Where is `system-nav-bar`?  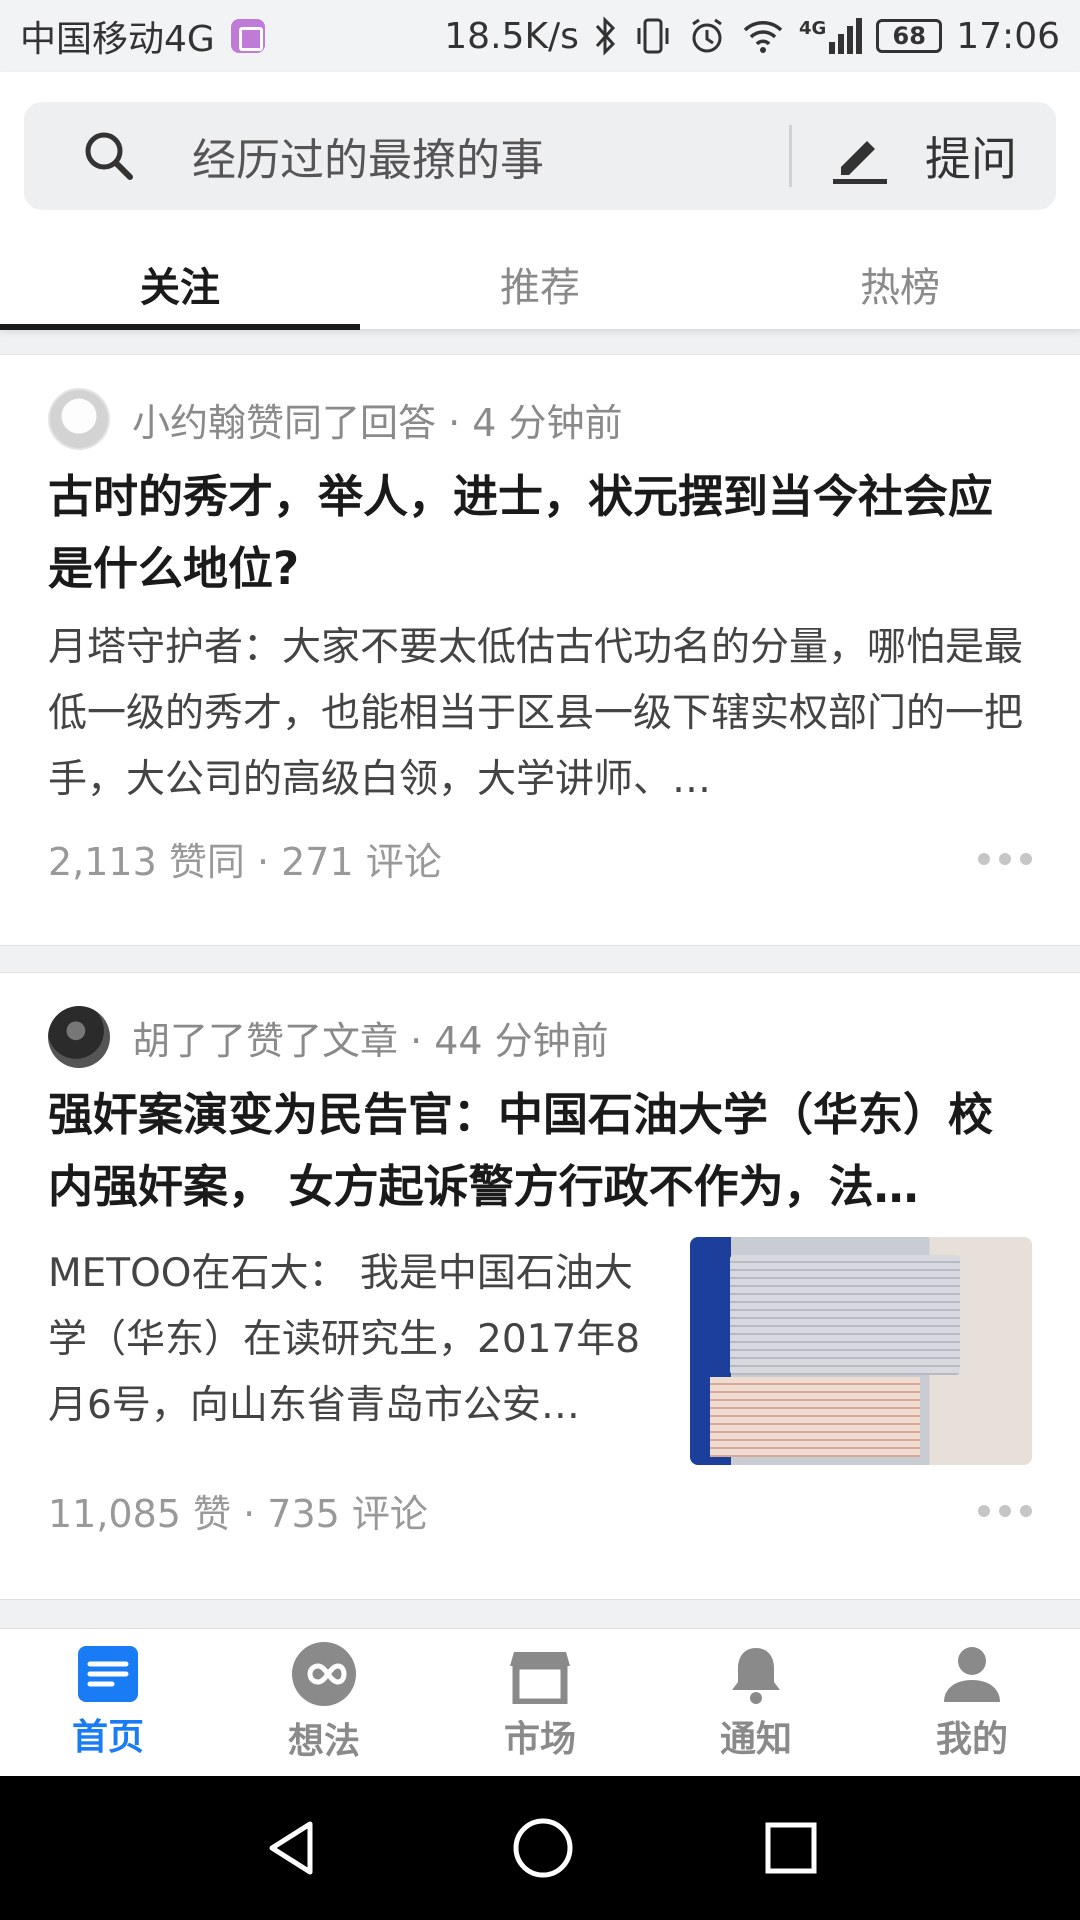
system-nav-bar is located at coordinates (540, 1848).